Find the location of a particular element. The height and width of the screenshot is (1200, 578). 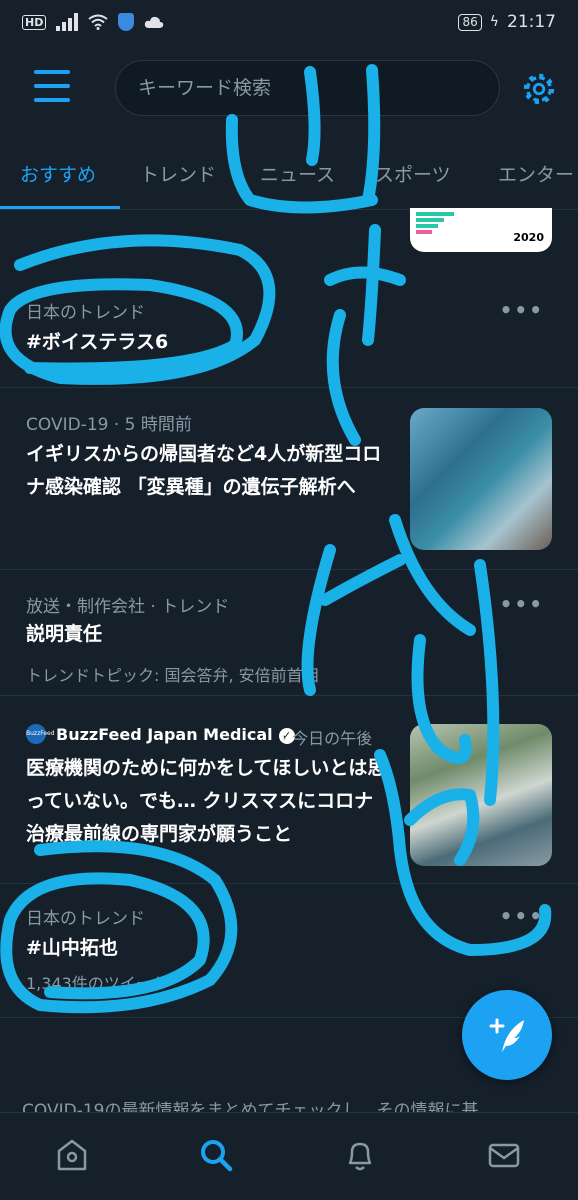

thumbnail-year: 2020 is located at coordinates (528, 237).